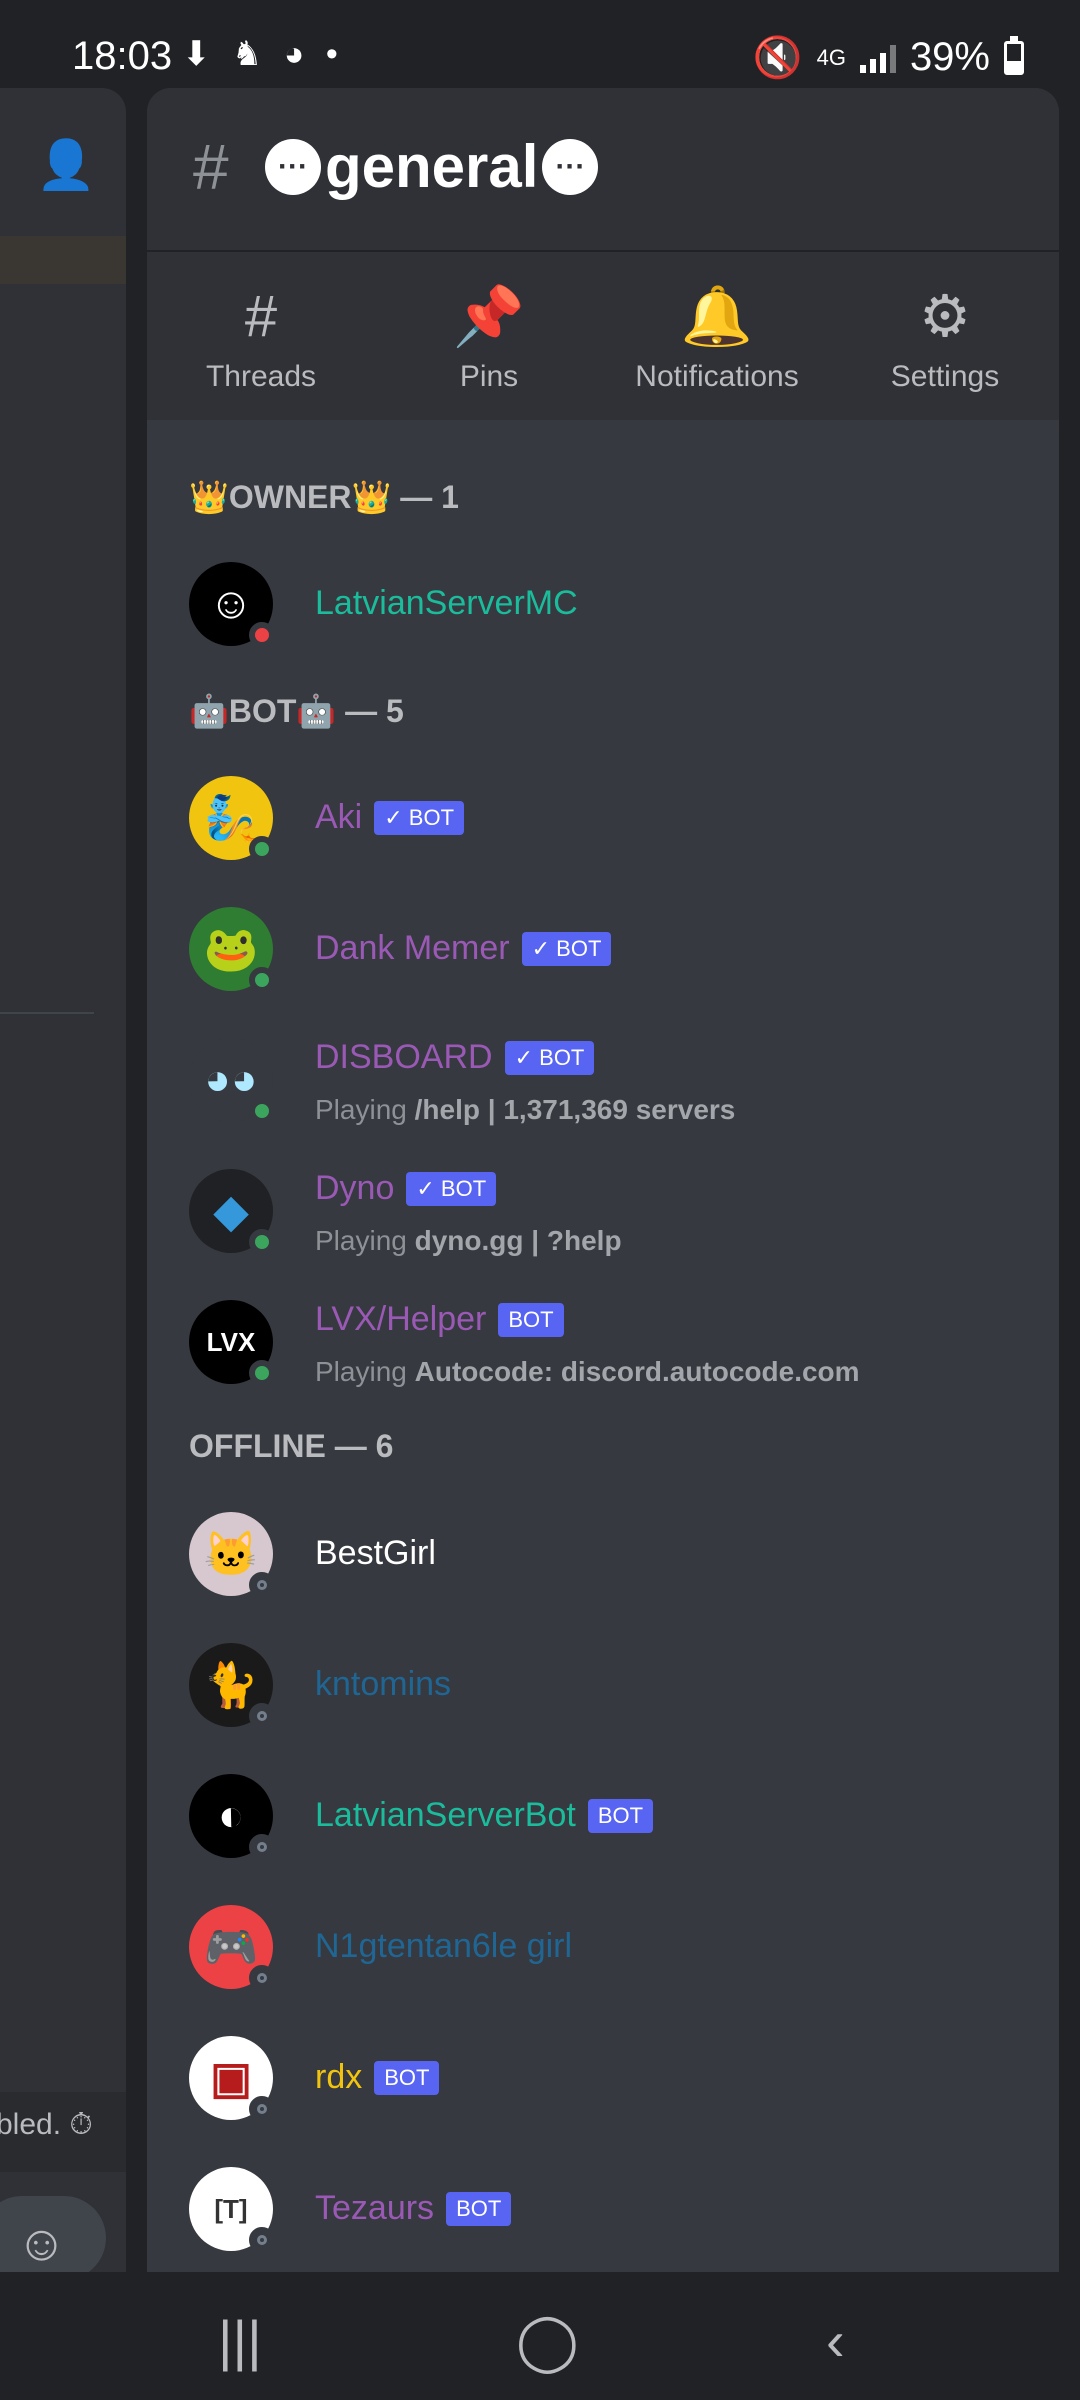  Describe the element at coordinates (324, 497) in the screenshot. I see `section-owner: 👑OWNER👑 — 1` at that location.